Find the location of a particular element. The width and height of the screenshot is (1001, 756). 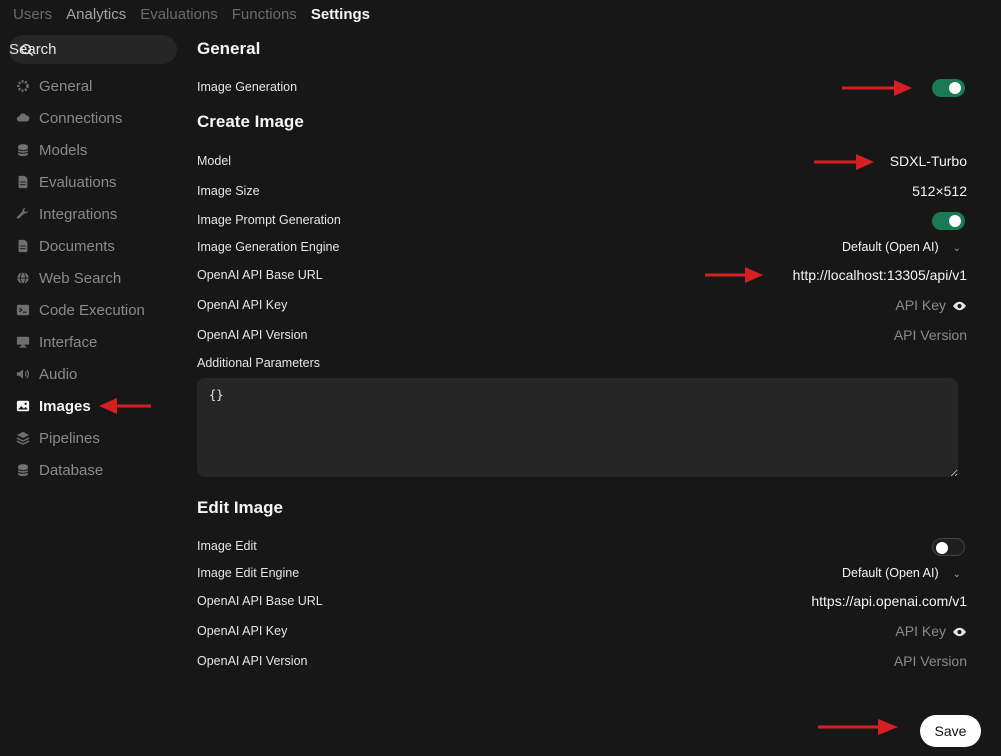

model-label: Model is located at coordinates (214, 161).